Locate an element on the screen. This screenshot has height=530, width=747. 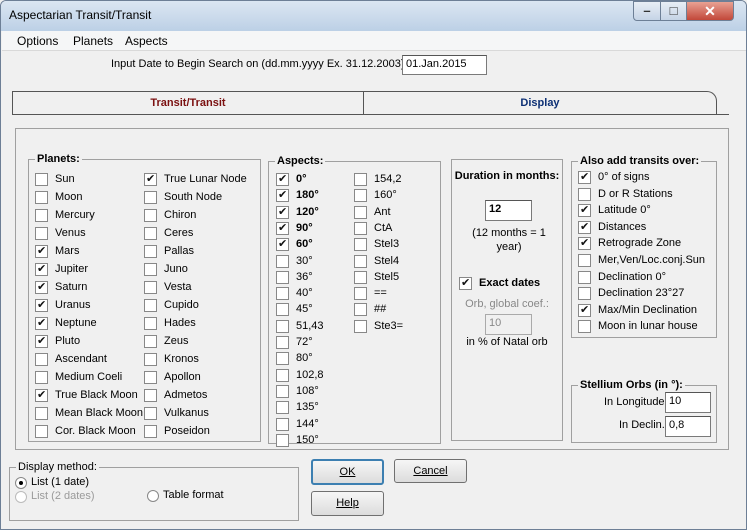
planet-jupiter-box is located at coordinates (41, 269).